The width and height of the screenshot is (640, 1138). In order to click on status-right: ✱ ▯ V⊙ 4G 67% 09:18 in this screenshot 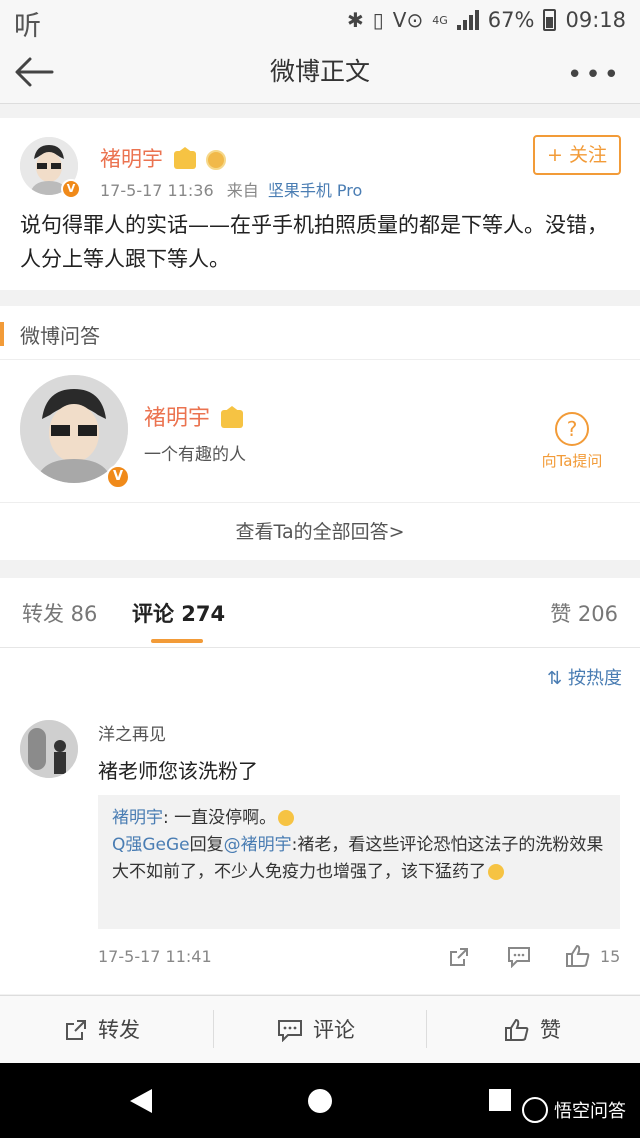, I will do `click(486, 20)`.